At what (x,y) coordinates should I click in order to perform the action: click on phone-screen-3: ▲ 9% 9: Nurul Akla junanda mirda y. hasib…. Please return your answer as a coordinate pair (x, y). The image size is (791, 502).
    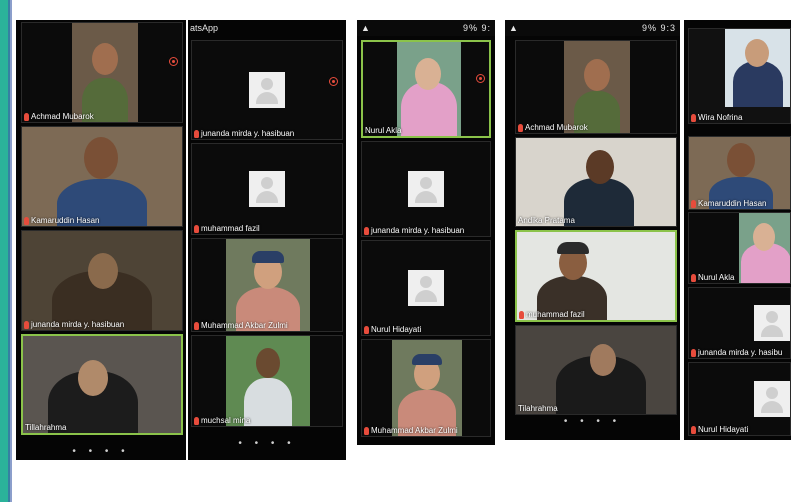
    Looking at the image, I should click on (426, 232).